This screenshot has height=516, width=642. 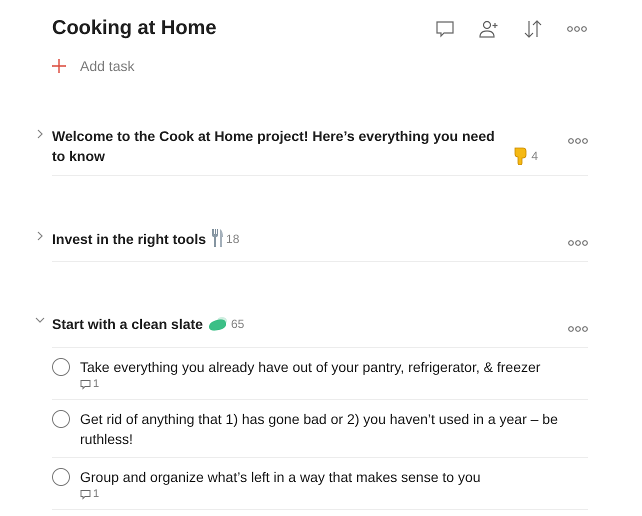 What do you see at coordinates (534, 156) in the screenshot?
I see `task-count: 4` at bounding box center [534, 156].